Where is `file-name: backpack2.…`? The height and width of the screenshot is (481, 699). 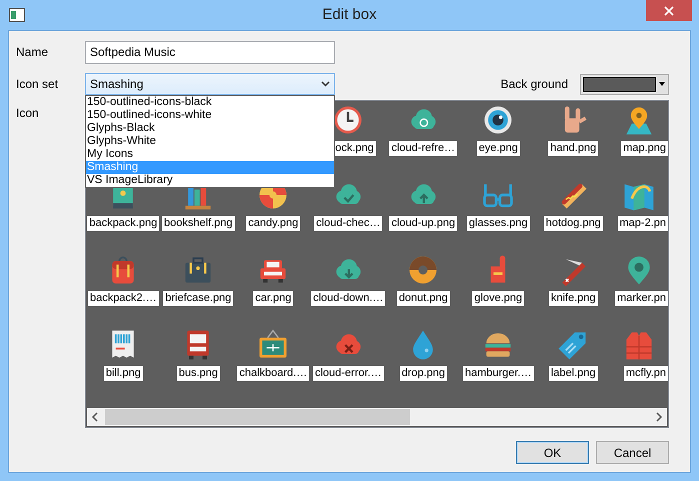 file-name: backpack2.… is located at coordinates (123, 298).